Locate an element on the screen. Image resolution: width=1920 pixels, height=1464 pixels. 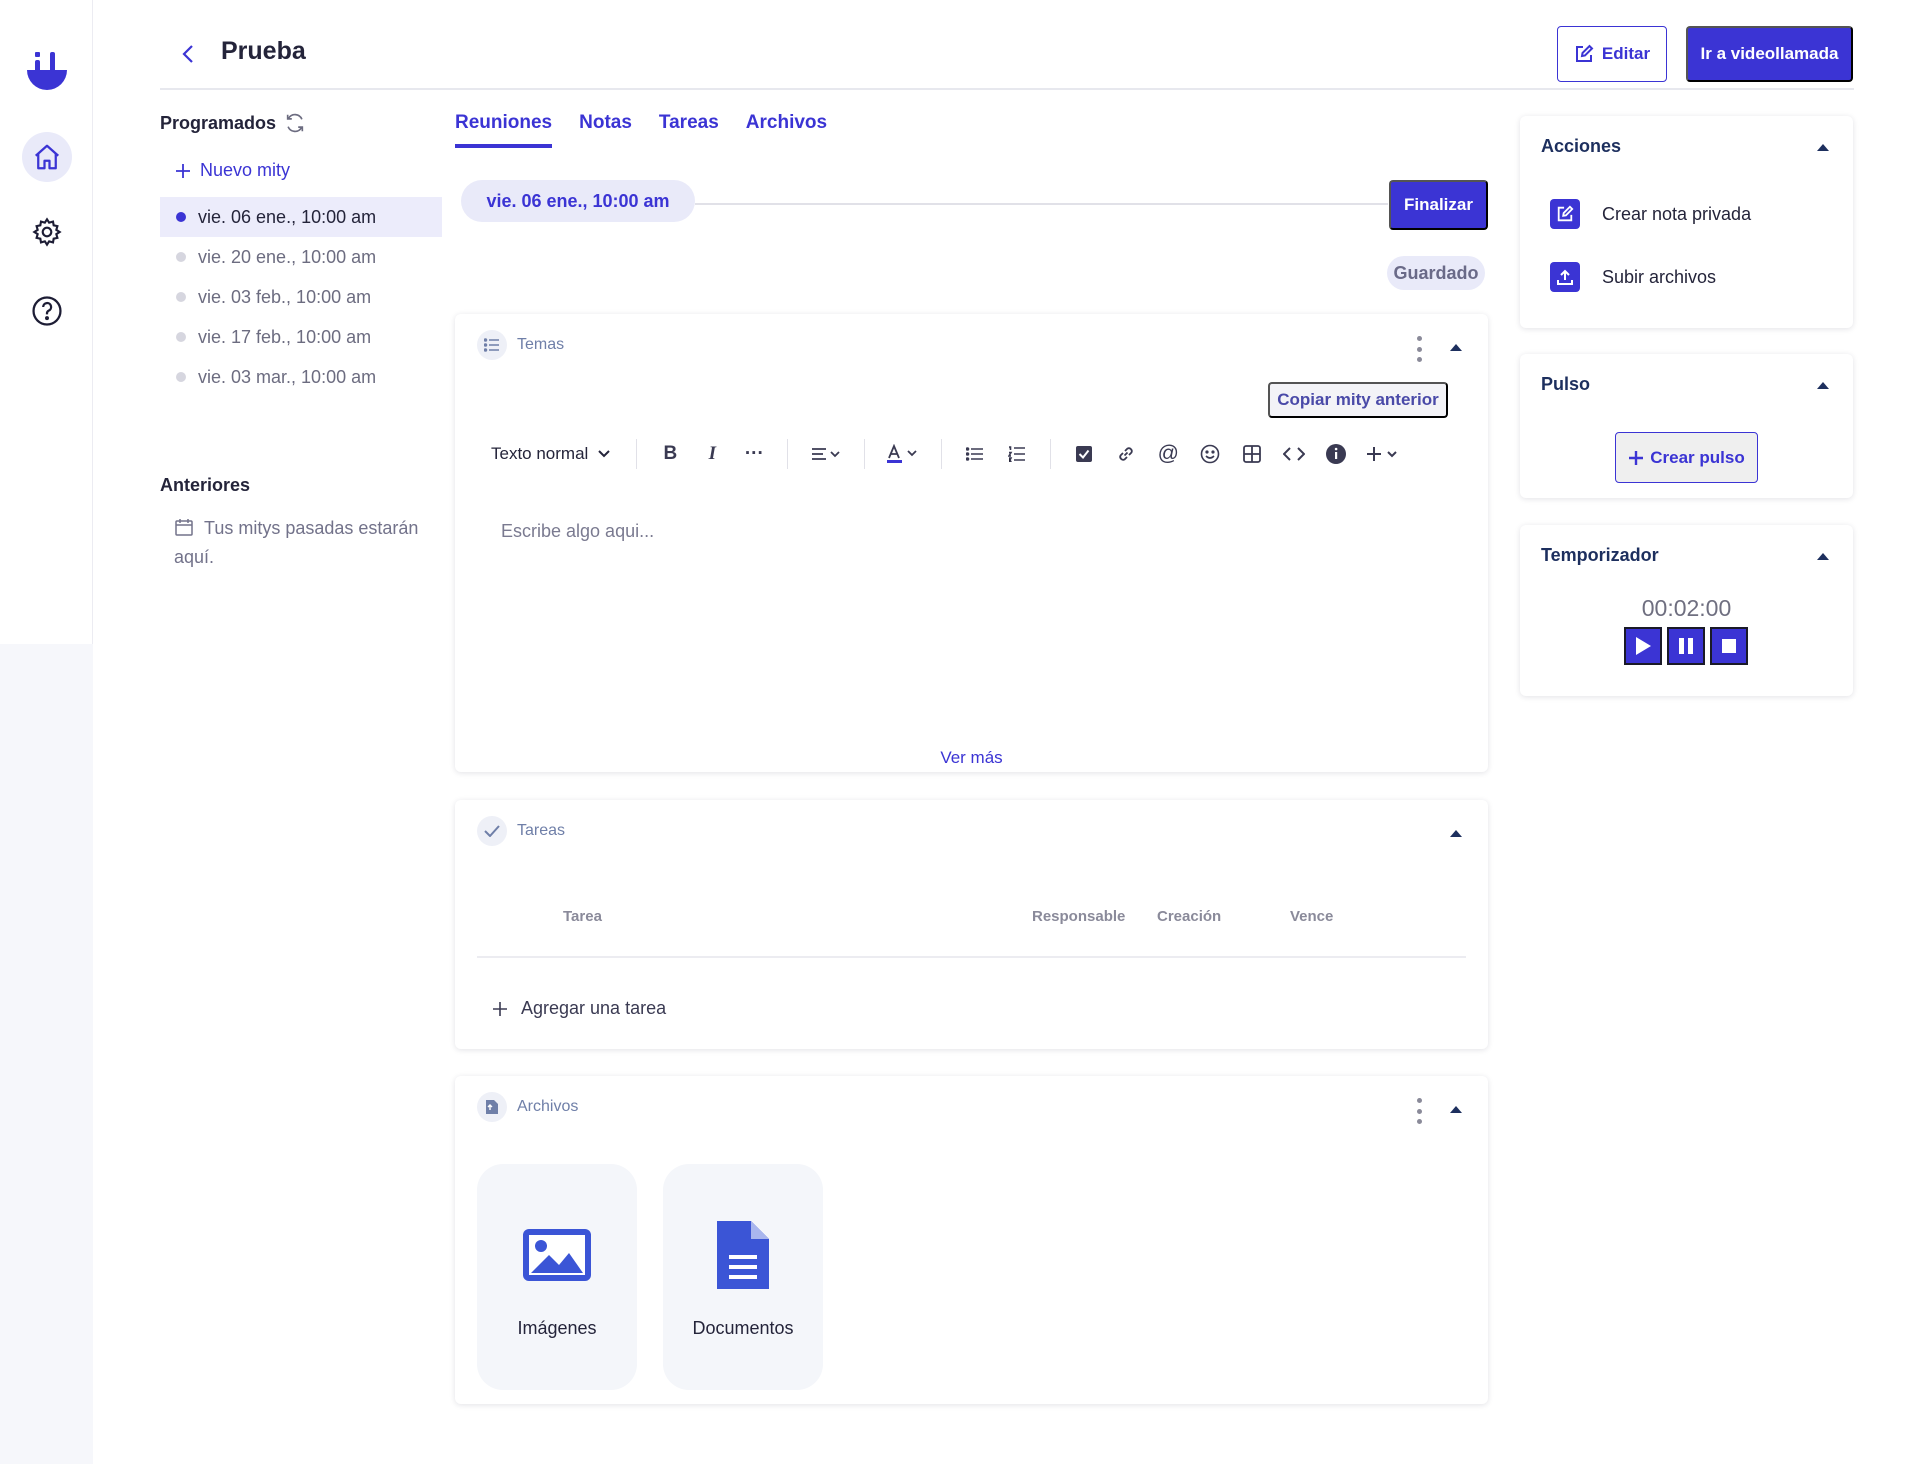
current-date-pill: vie. 06 ene., 10:00 am is located at coordinates (578, 201).